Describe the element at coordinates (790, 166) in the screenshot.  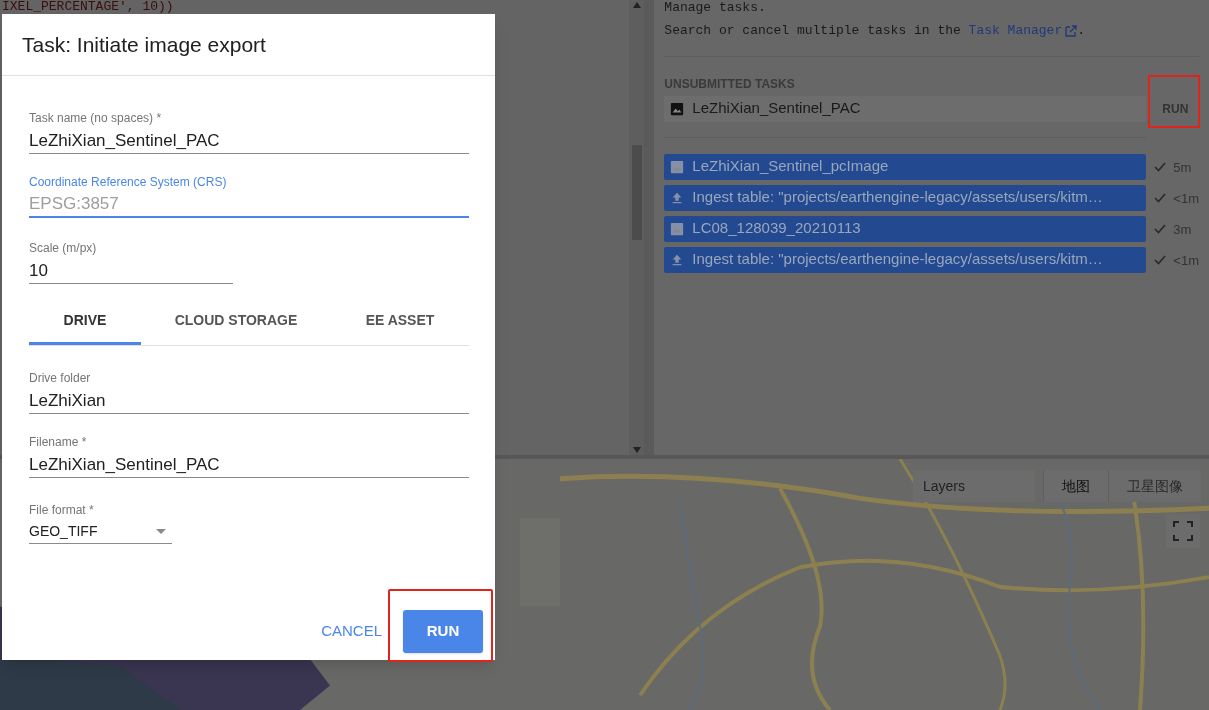
I see `task-name: LeZhiXian_Sentinel_pcImage` at that location.